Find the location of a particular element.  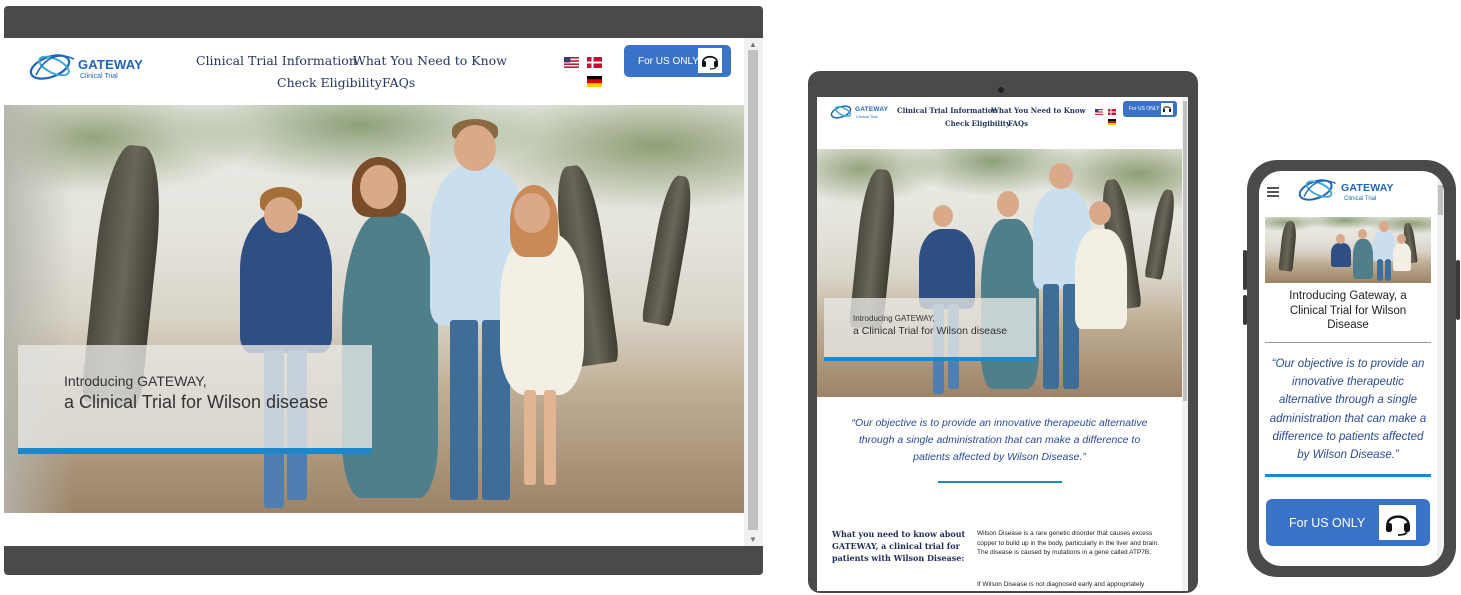

hamburger-menu-icon is located at coordinates (1273, 192).